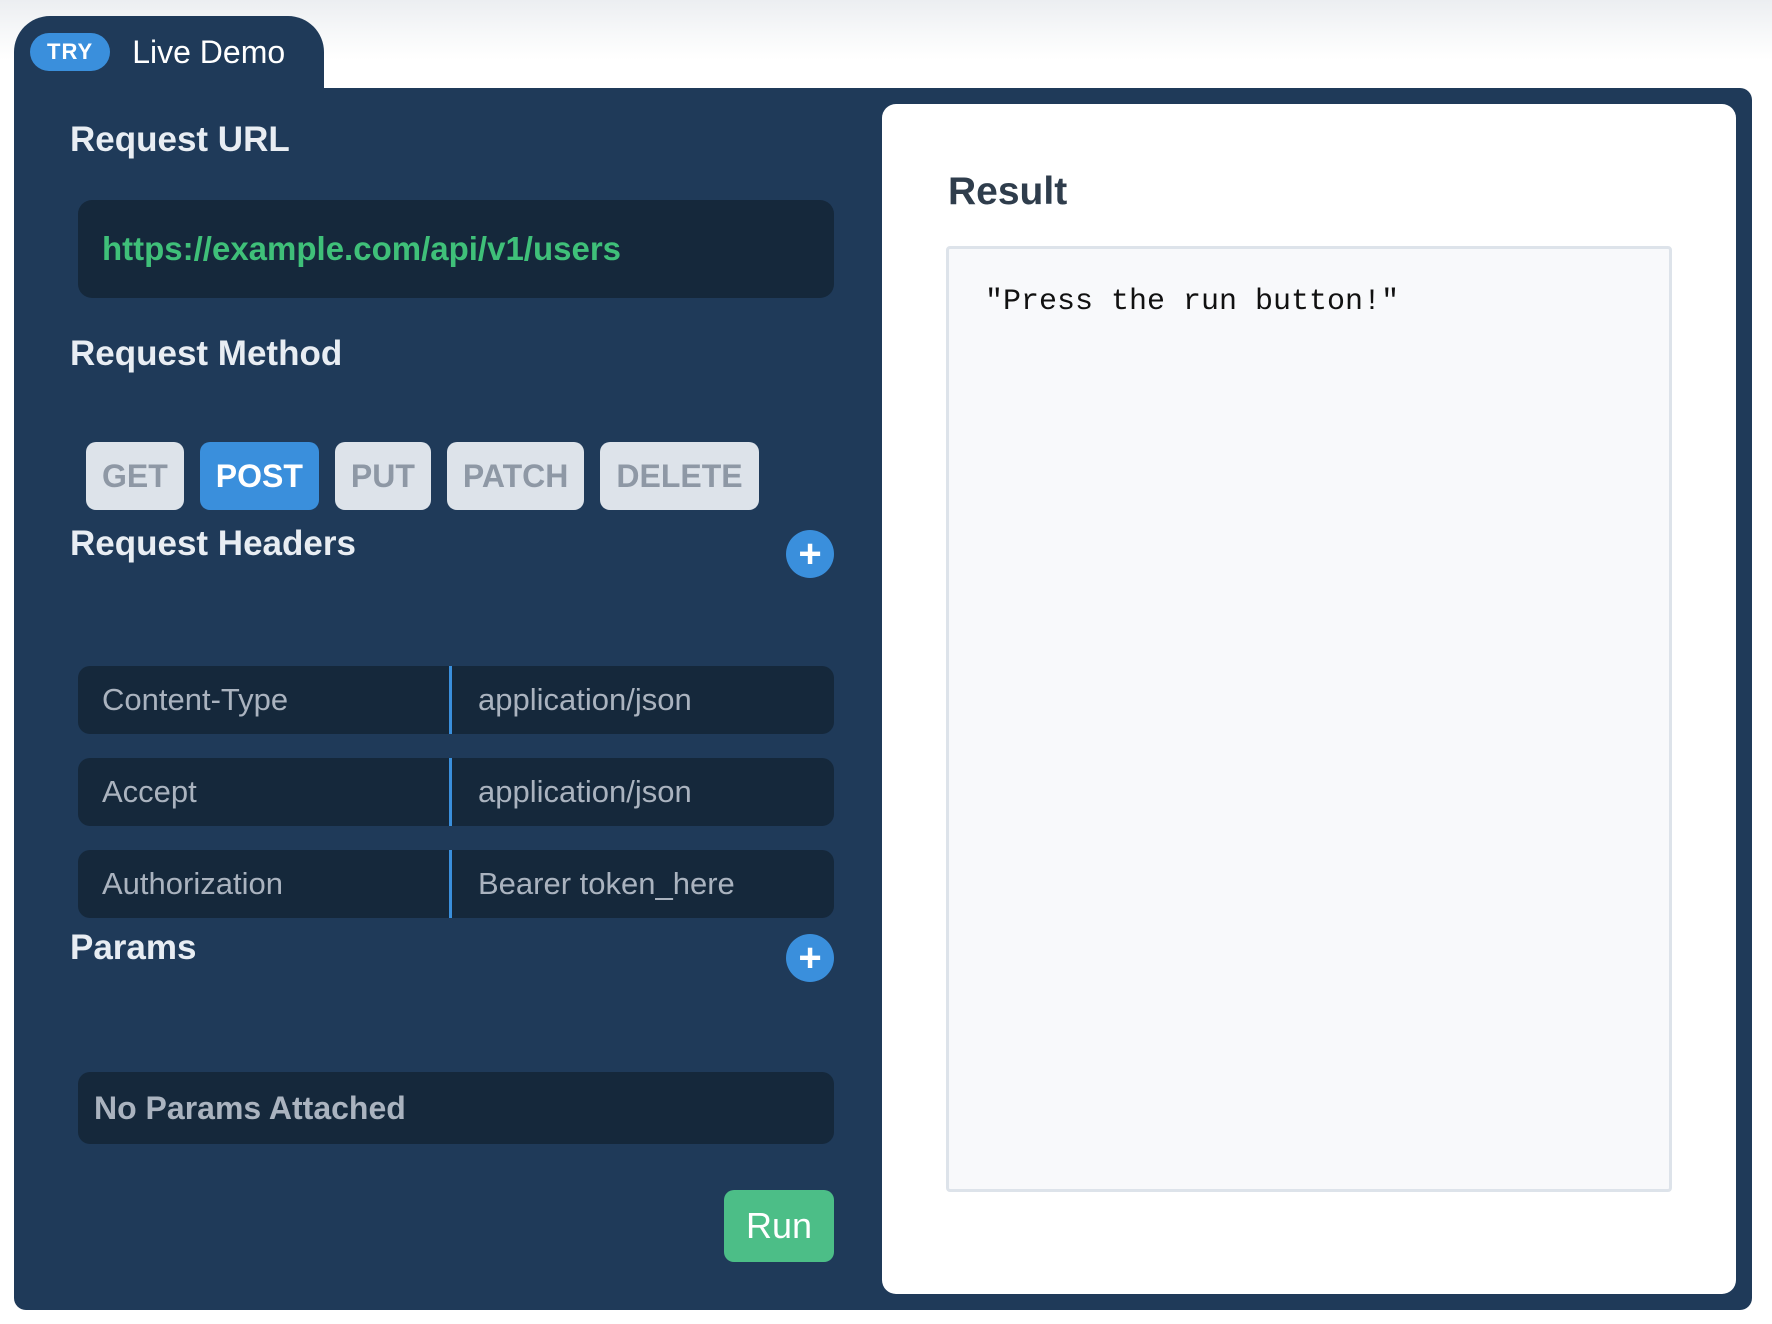 The width and height of the screenshot is (1772, 1324). I want to click on live-demo-tab: TRY Live Demo, so click(169, 52).